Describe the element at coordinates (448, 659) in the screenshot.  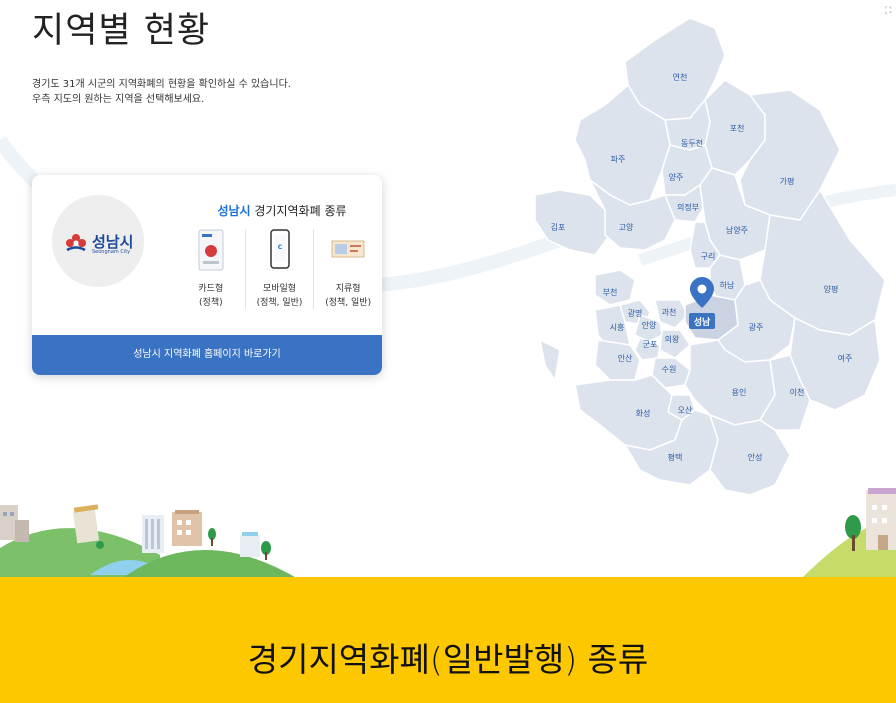
I see `section-title: 경기지역화폐(일반발행) 종류` at that location.